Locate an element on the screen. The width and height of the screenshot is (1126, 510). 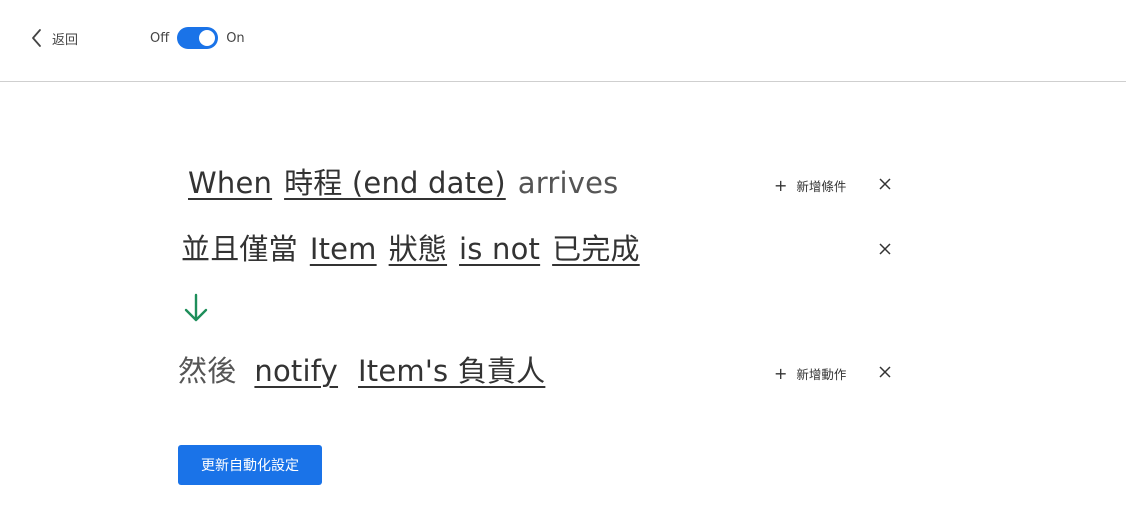
remove-condition-button is located at coordinates (886, 250).